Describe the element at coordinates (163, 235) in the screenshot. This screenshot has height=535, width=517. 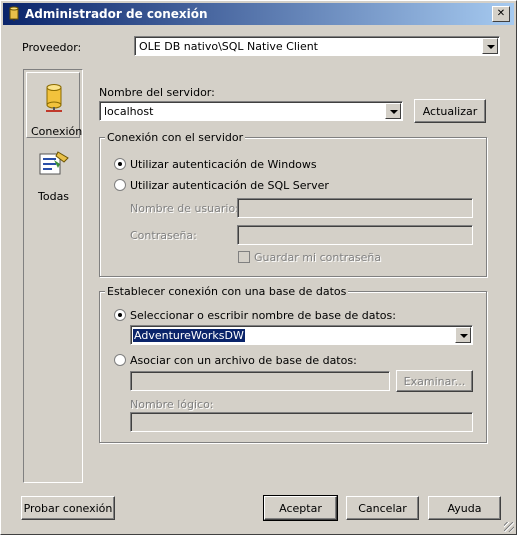
I see `password-label: Contraseña:` at that location.